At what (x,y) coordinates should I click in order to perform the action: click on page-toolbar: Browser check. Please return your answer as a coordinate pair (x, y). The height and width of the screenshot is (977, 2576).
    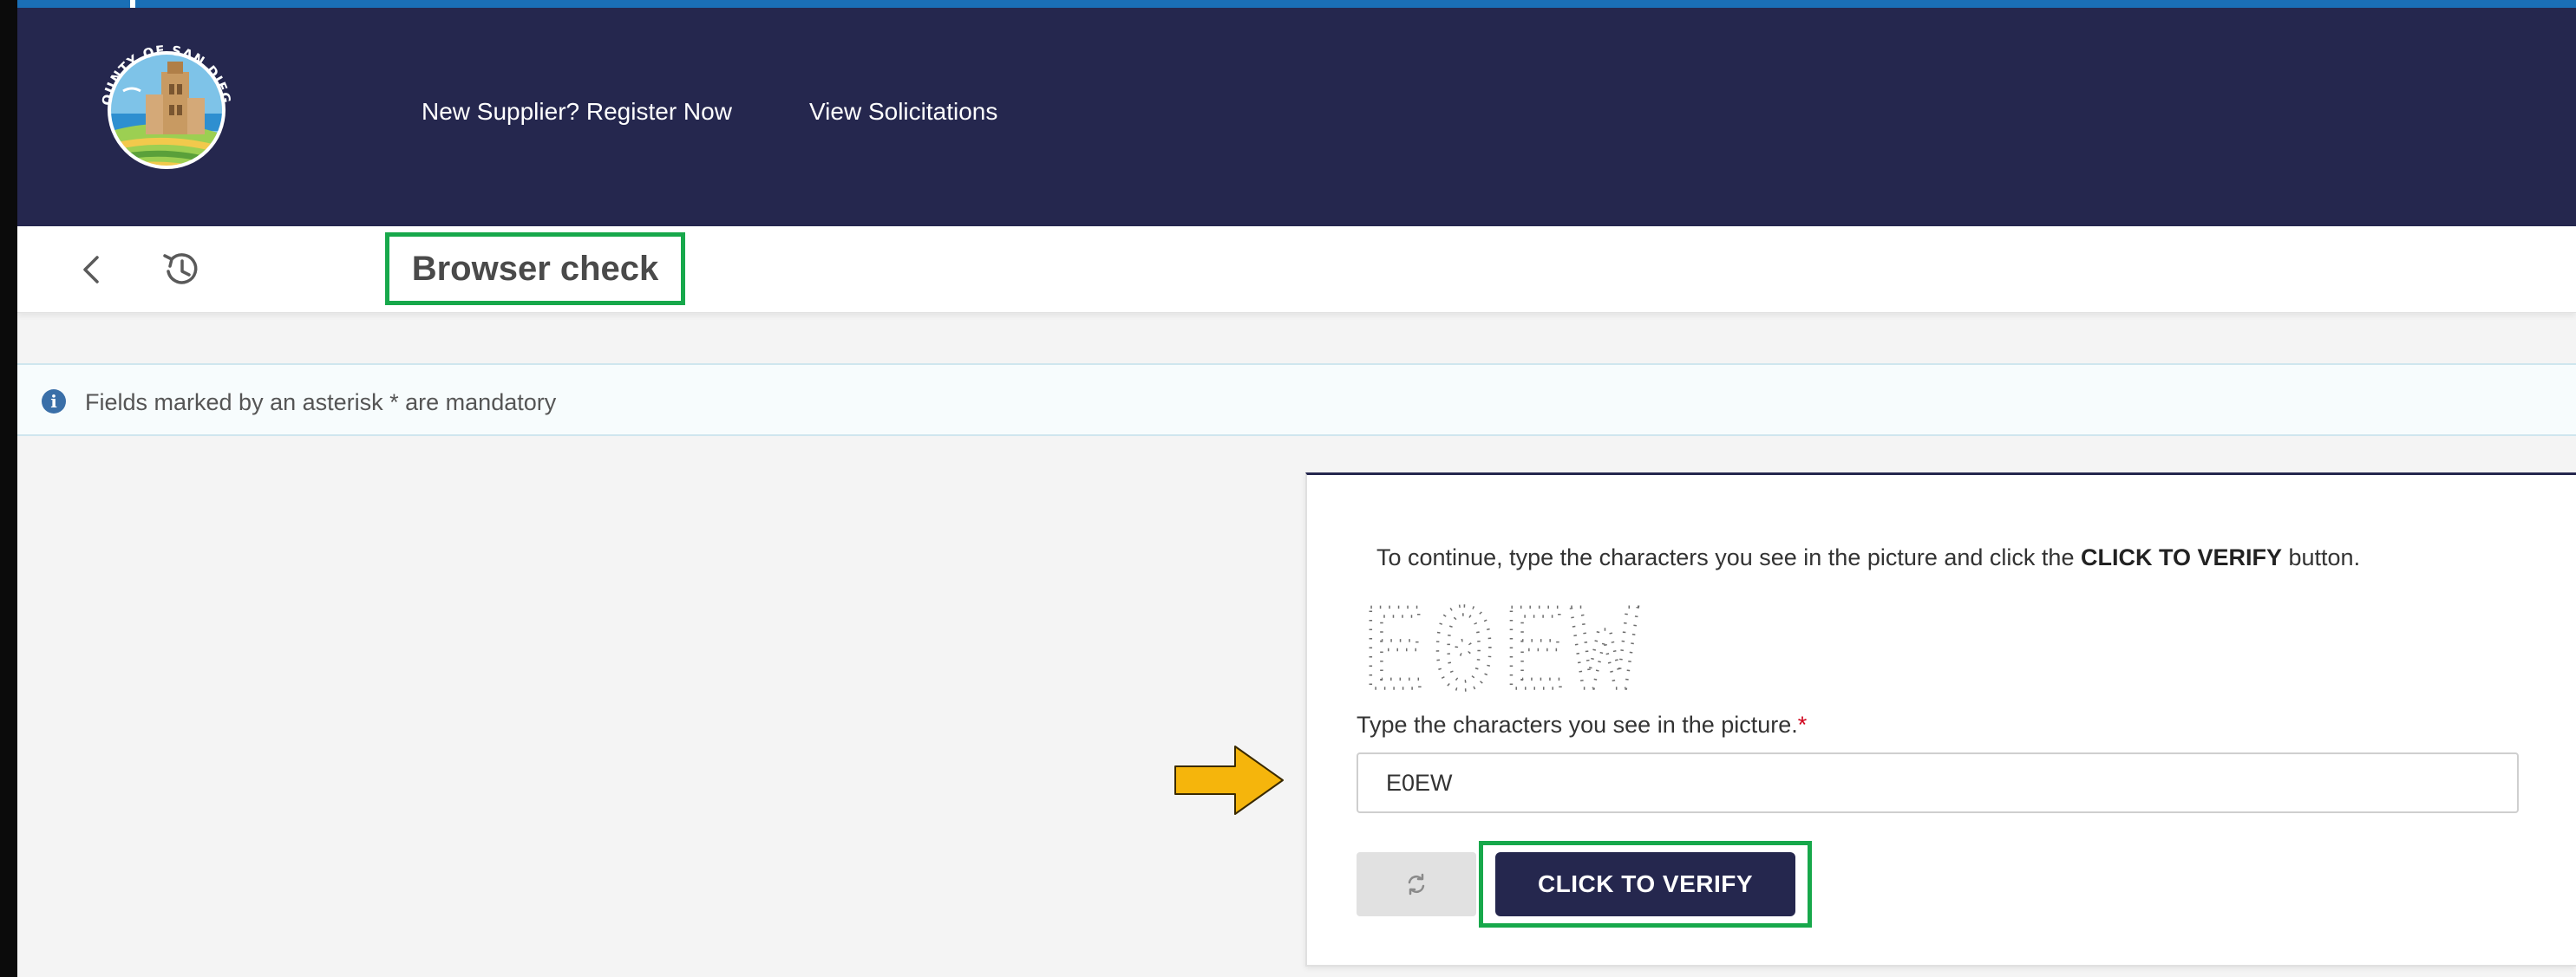
    Looking at the image, I should click on (1296, 269).